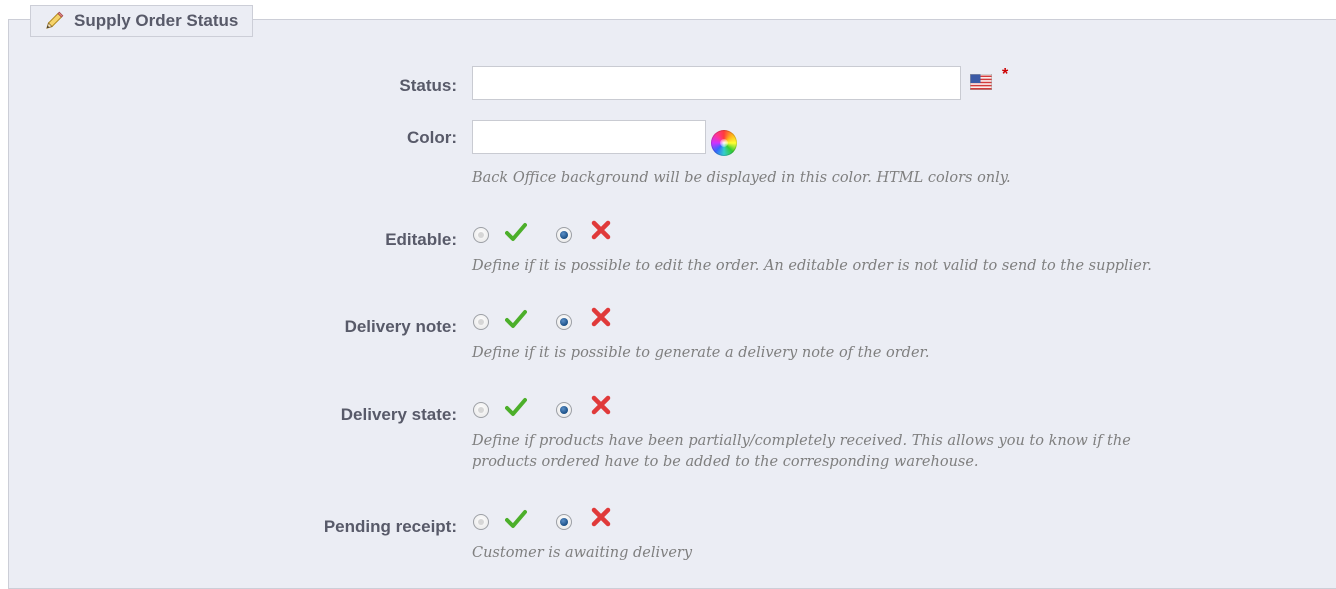 The image size is (1336, 589). I want to click on fieldset-legend: Supply Order Status, so click(142, 21).